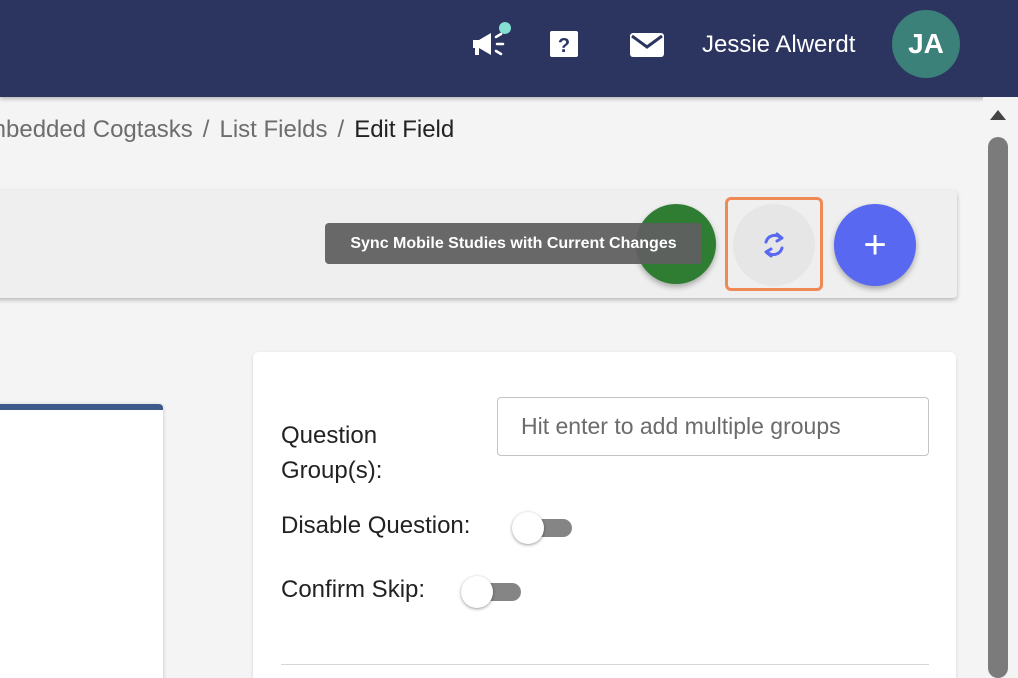  I want to click on scroll-up-arrow-icon, so click(998, 115).